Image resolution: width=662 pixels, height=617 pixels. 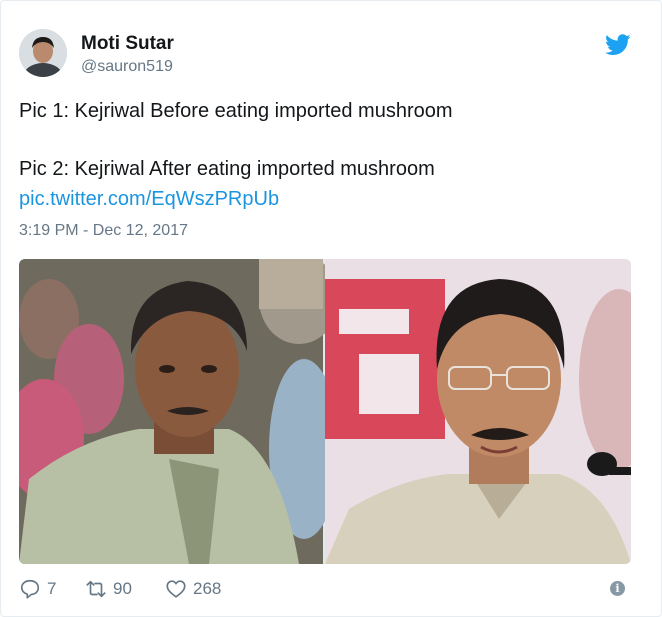 What do you see at coordinates (617, 588) in the screenshot?
I see `info-icon: i` at bounding box center [617, 588].